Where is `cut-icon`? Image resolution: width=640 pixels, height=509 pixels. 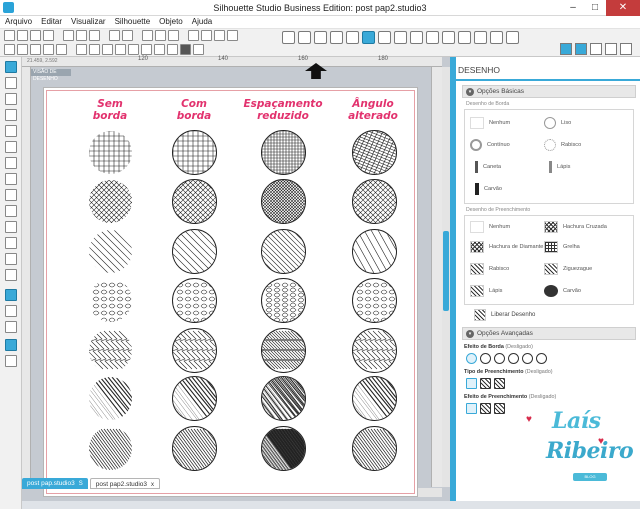
cut-icon is located at coordinates (68, 35).